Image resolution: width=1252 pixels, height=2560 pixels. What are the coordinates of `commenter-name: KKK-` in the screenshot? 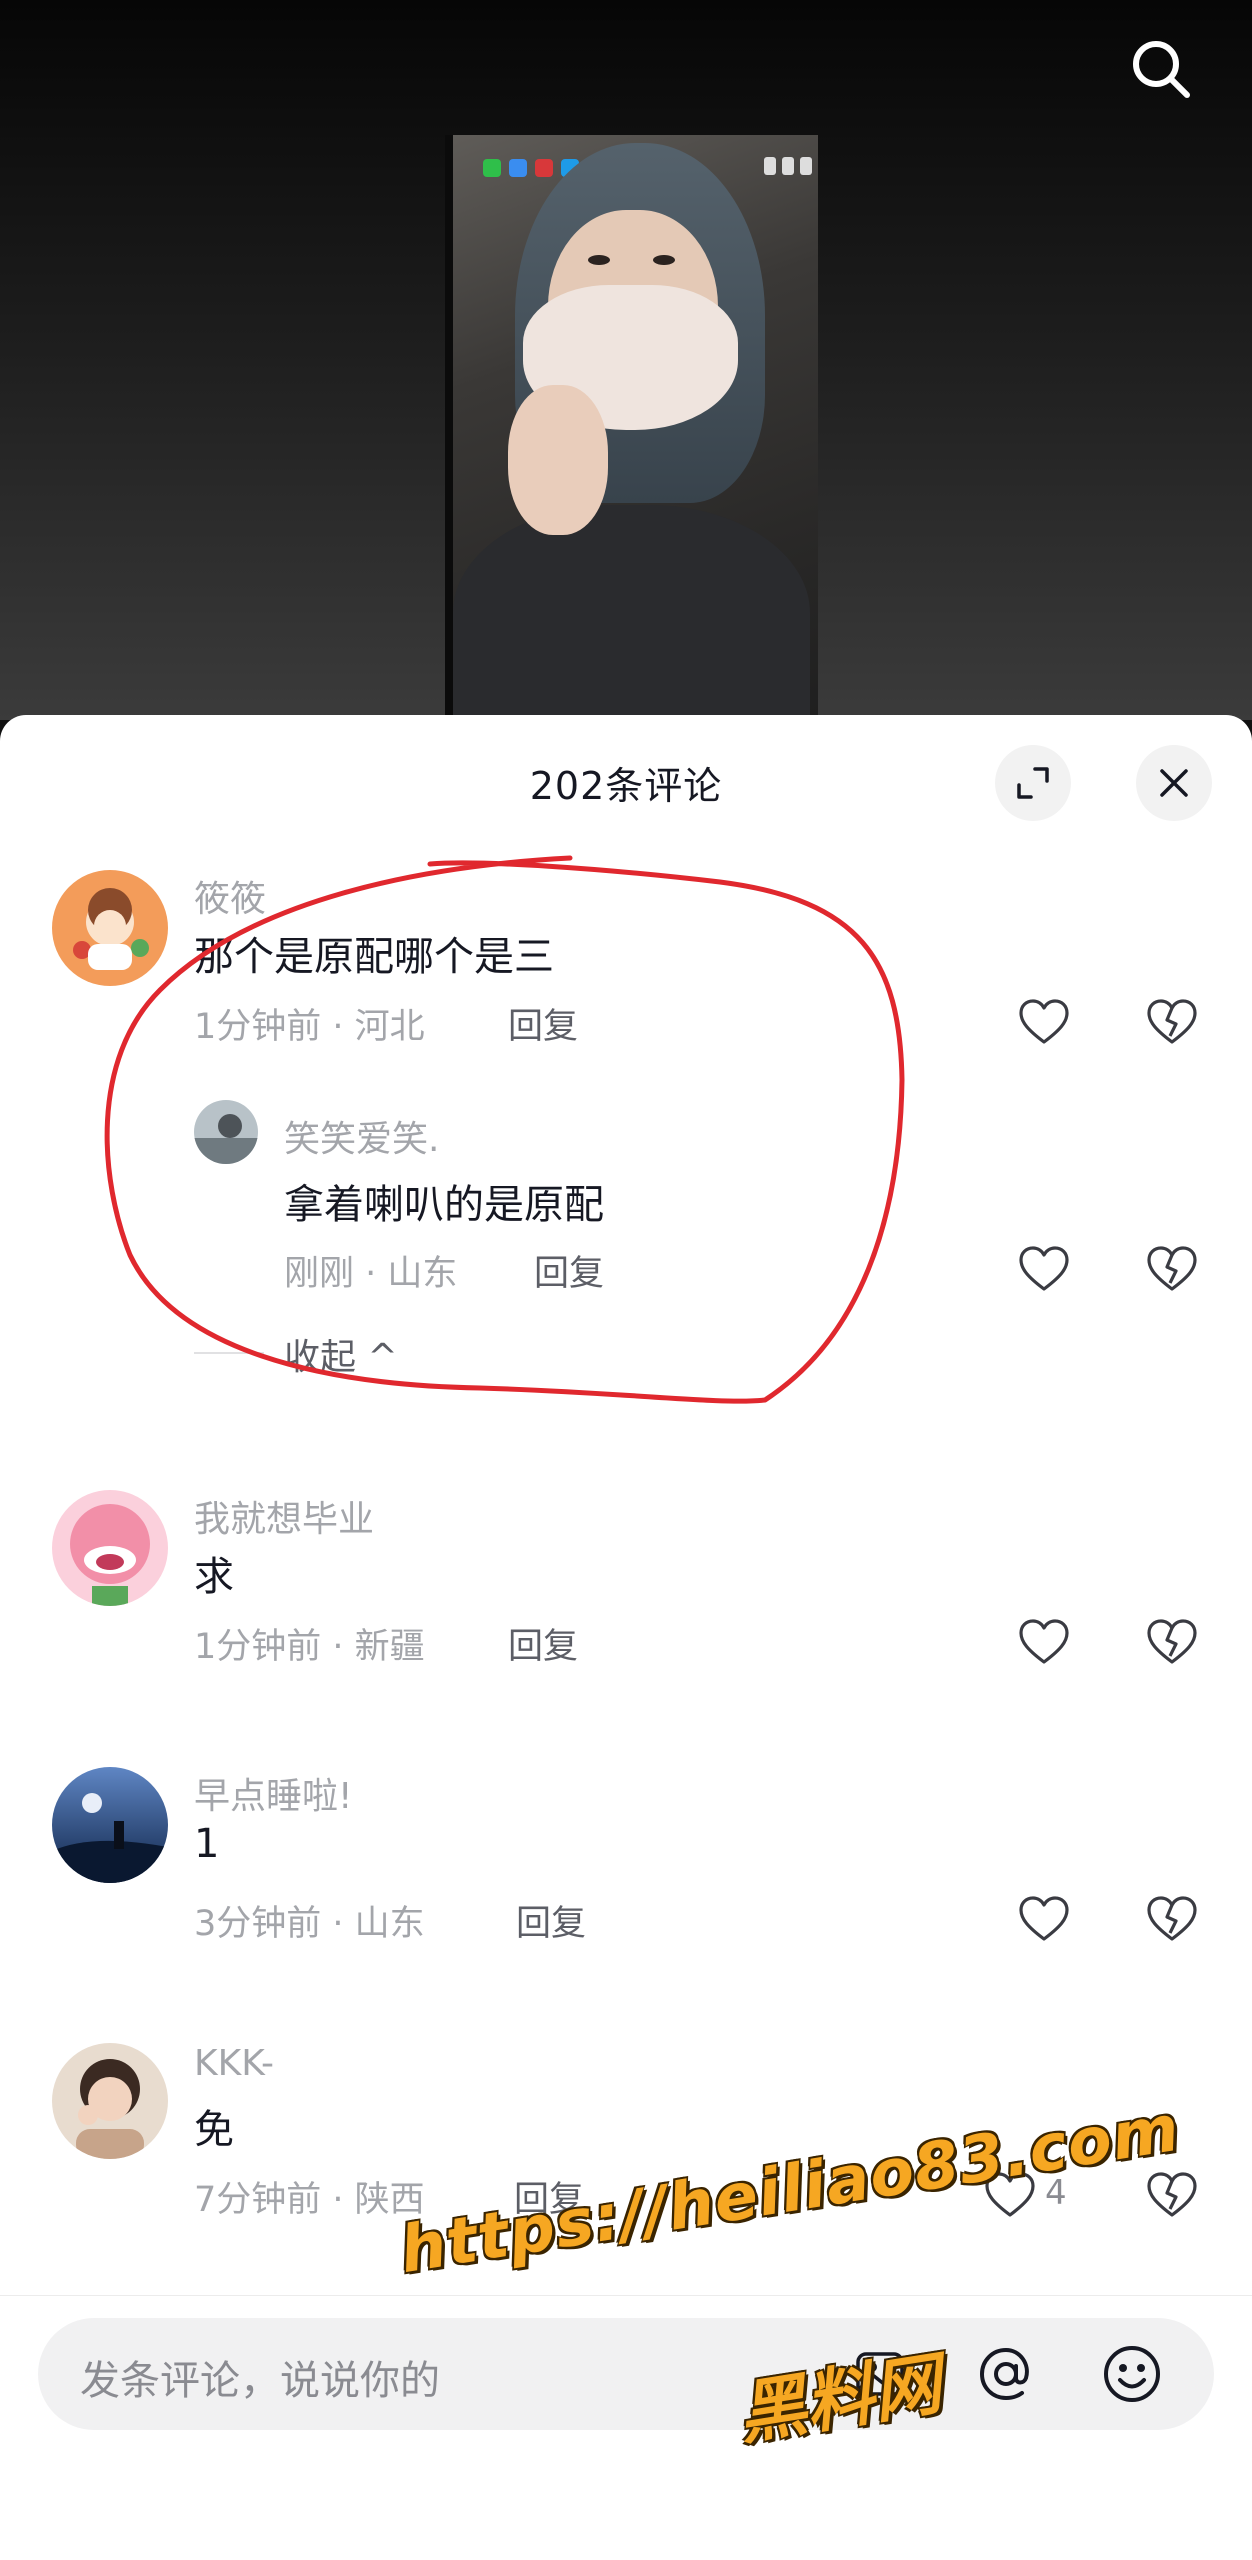 It's located at (234, 2063).